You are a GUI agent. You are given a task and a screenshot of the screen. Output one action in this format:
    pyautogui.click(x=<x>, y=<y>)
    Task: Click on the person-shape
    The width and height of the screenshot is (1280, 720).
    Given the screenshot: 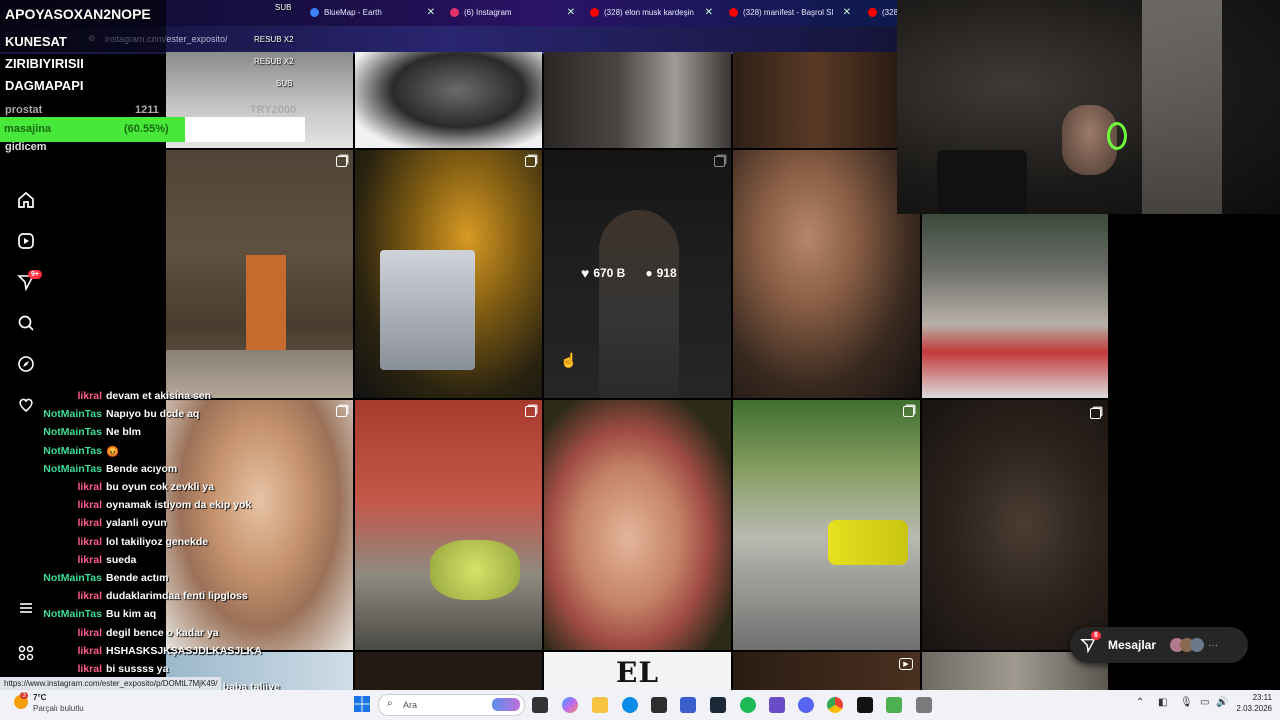 What is the action you would take?
    pyautogui.click(x=639, y=304)
    